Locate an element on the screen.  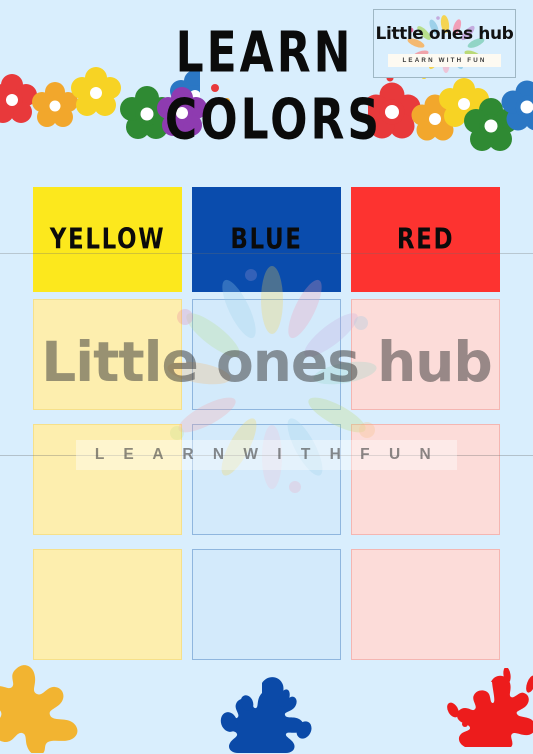
paint-splat-yellow is located at coordinates (50, 708).